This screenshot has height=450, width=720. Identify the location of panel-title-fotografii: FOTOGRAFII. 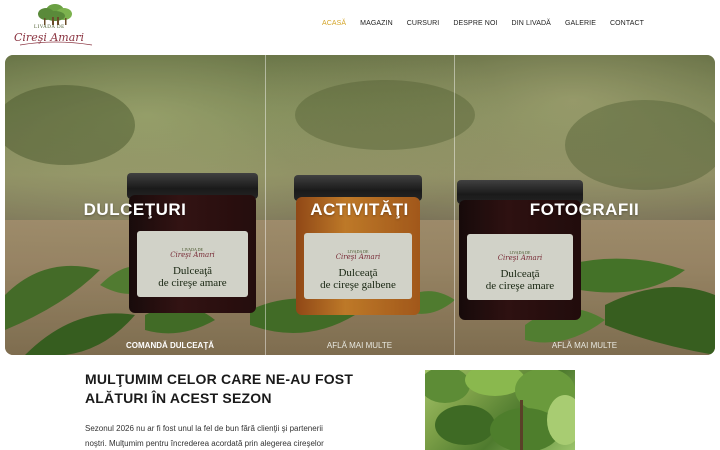
(584, 210).